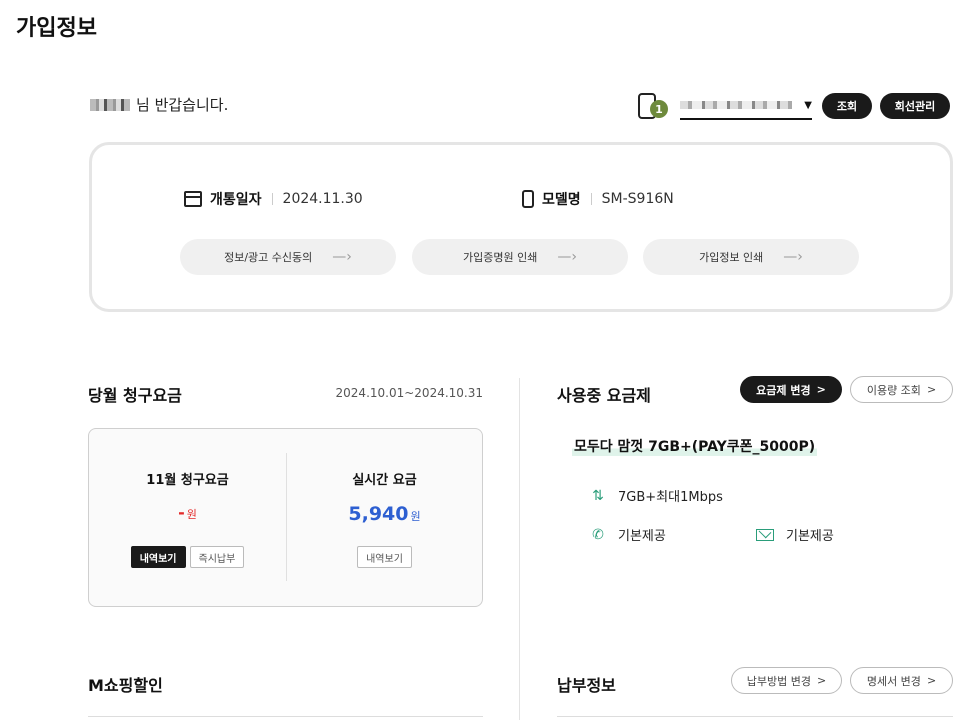  I want to click on print-certificate-button: 가입증명원 인쇄 —›, so click(520, 257).